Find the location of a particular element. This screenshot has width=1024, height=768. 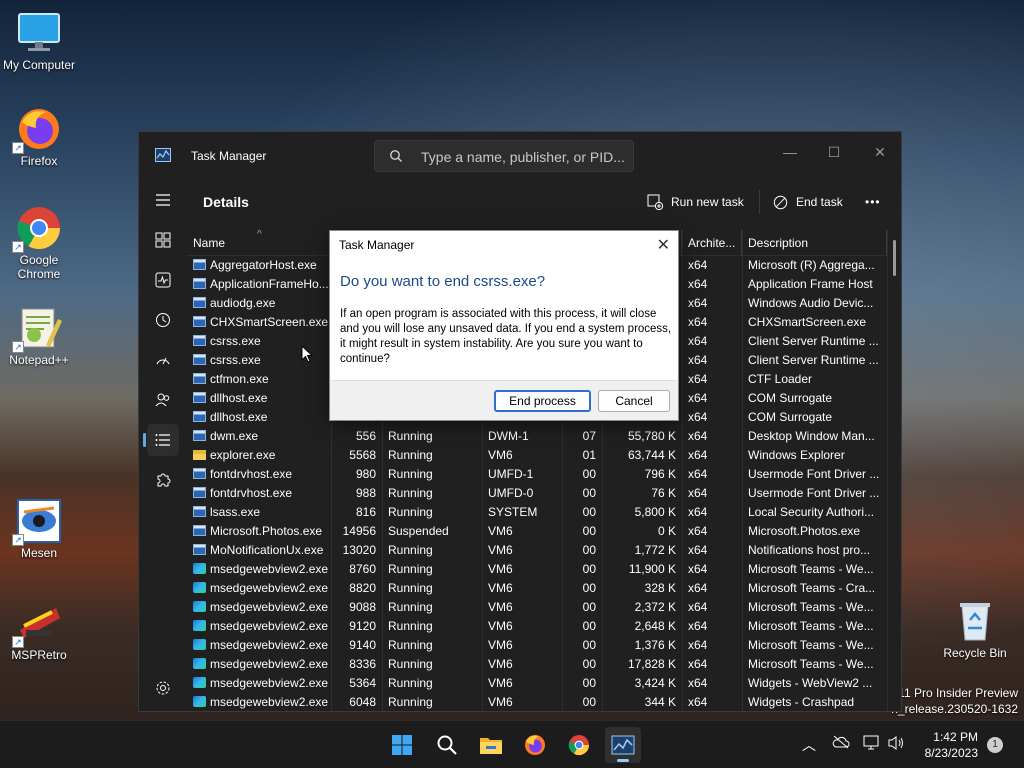

cell-pid: 8760 is located at coordinates (362, 569).